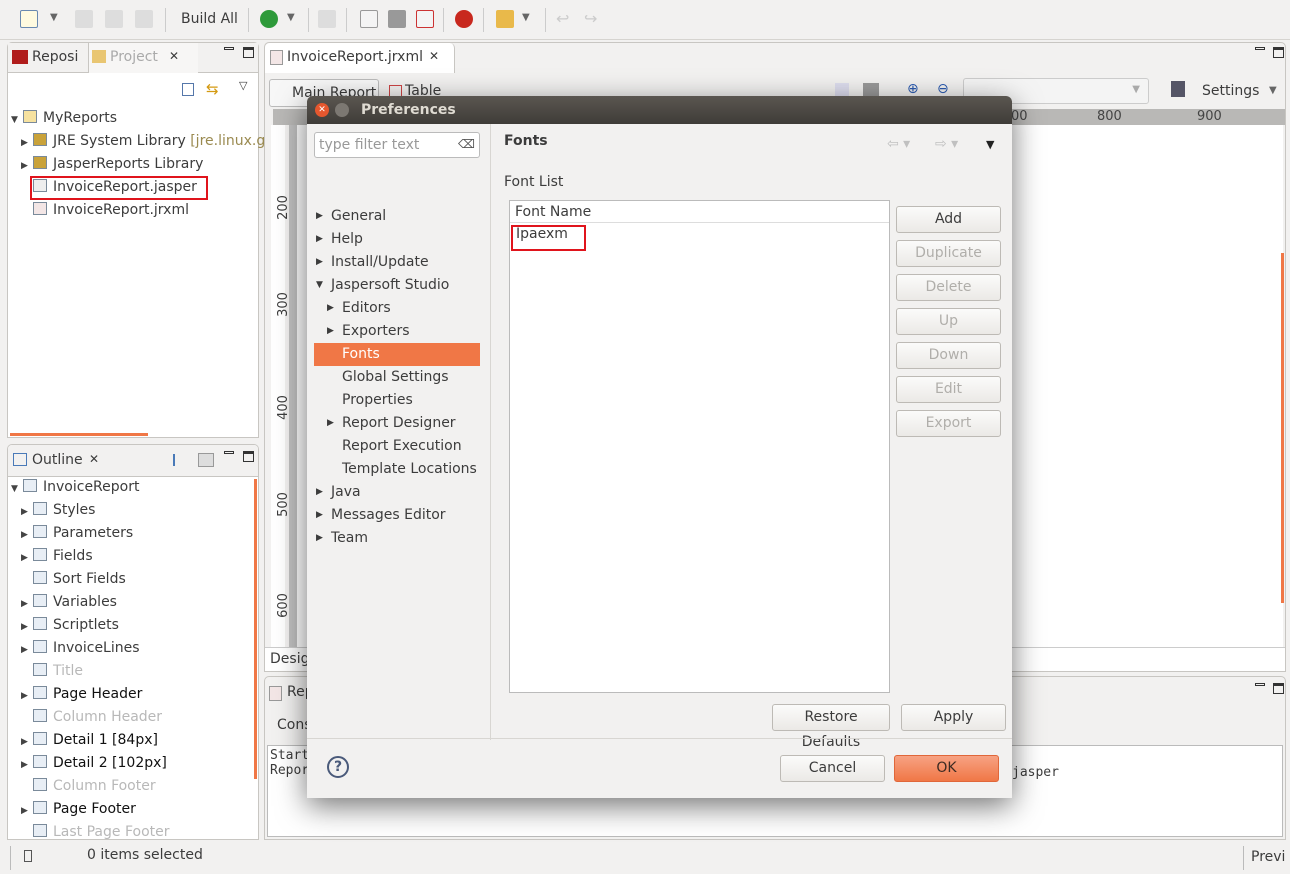  What do you see at coordinates (88, 786) in the screenshot?
I see `outline-item: Column Footer` at bounding box center [88, 786].